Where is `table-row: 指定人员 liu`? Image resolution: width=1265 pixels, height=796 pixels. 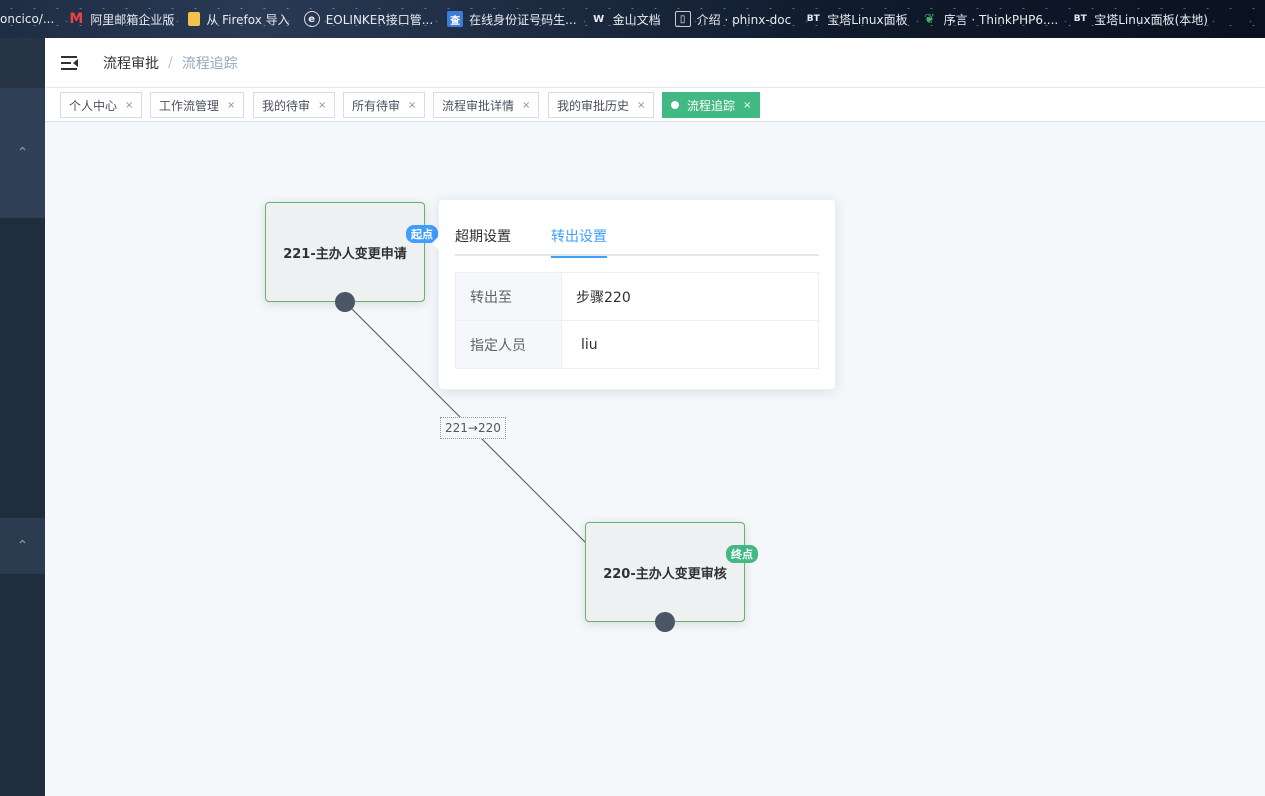 table-row: 指定人员 liu is located at coordinates (637, 344).